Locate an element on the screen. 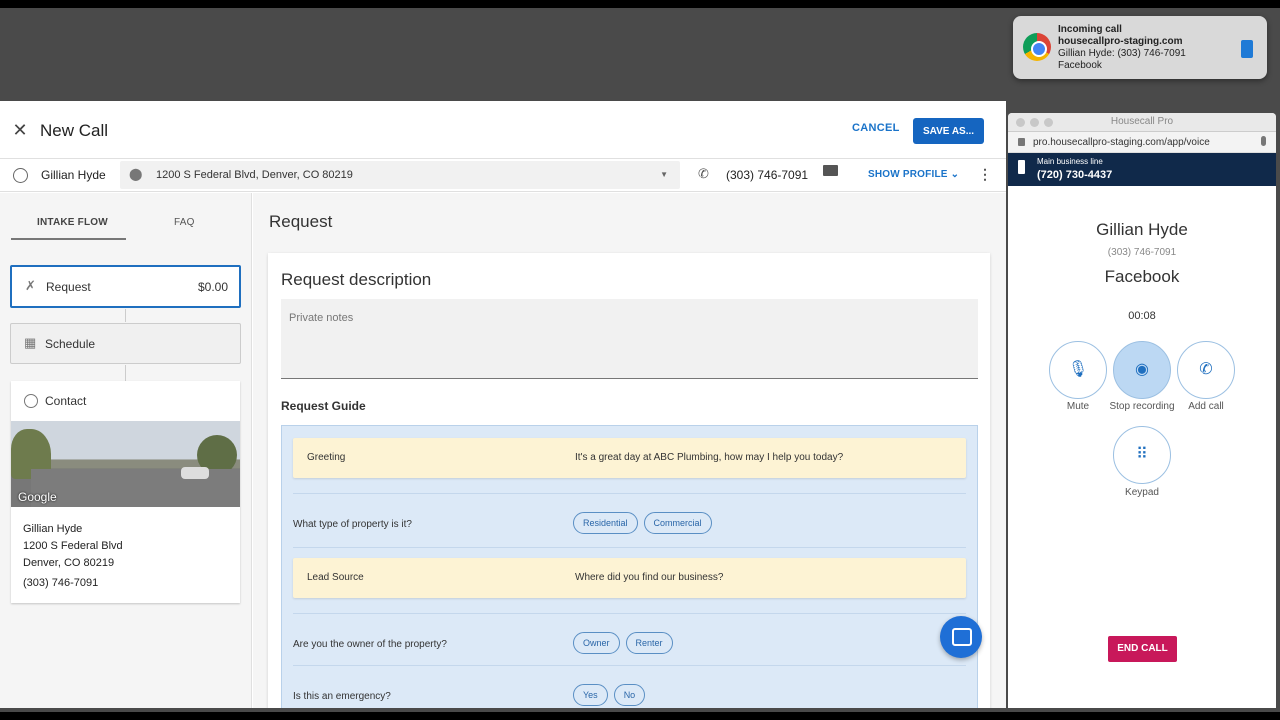 This screenshot has height=720, width=1280. request-guide-title: Request Guide is located at coordinates (323, 406).